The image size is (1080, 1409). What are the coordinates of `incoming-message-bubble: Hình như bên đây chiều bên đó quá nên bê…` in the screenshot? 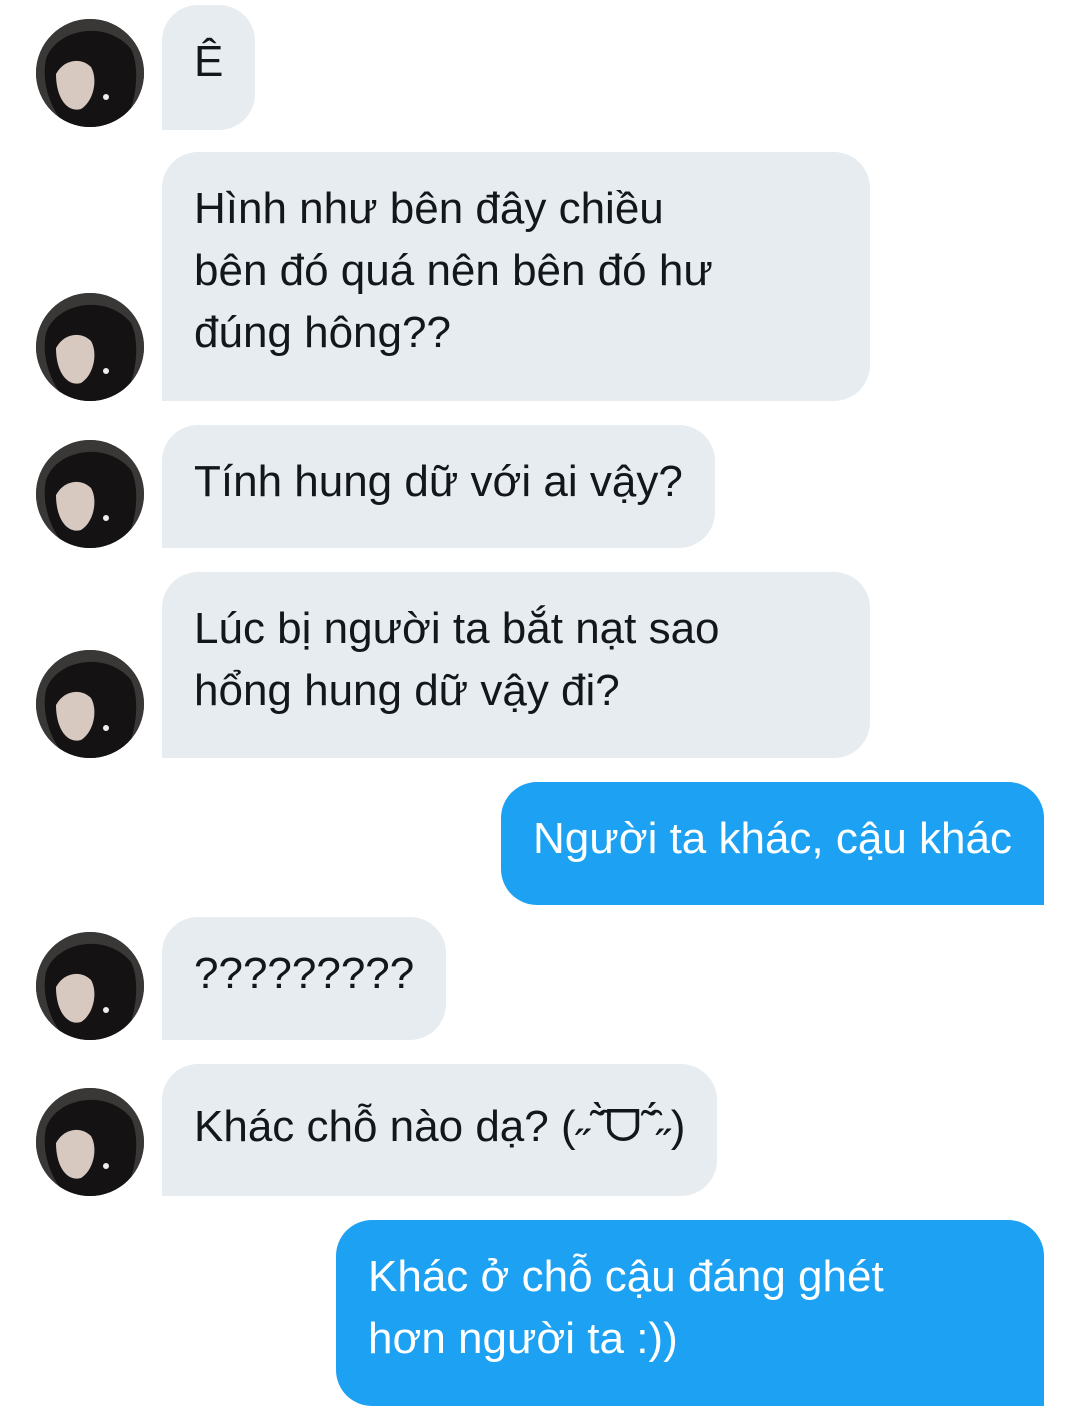 It's located at (516, 276).